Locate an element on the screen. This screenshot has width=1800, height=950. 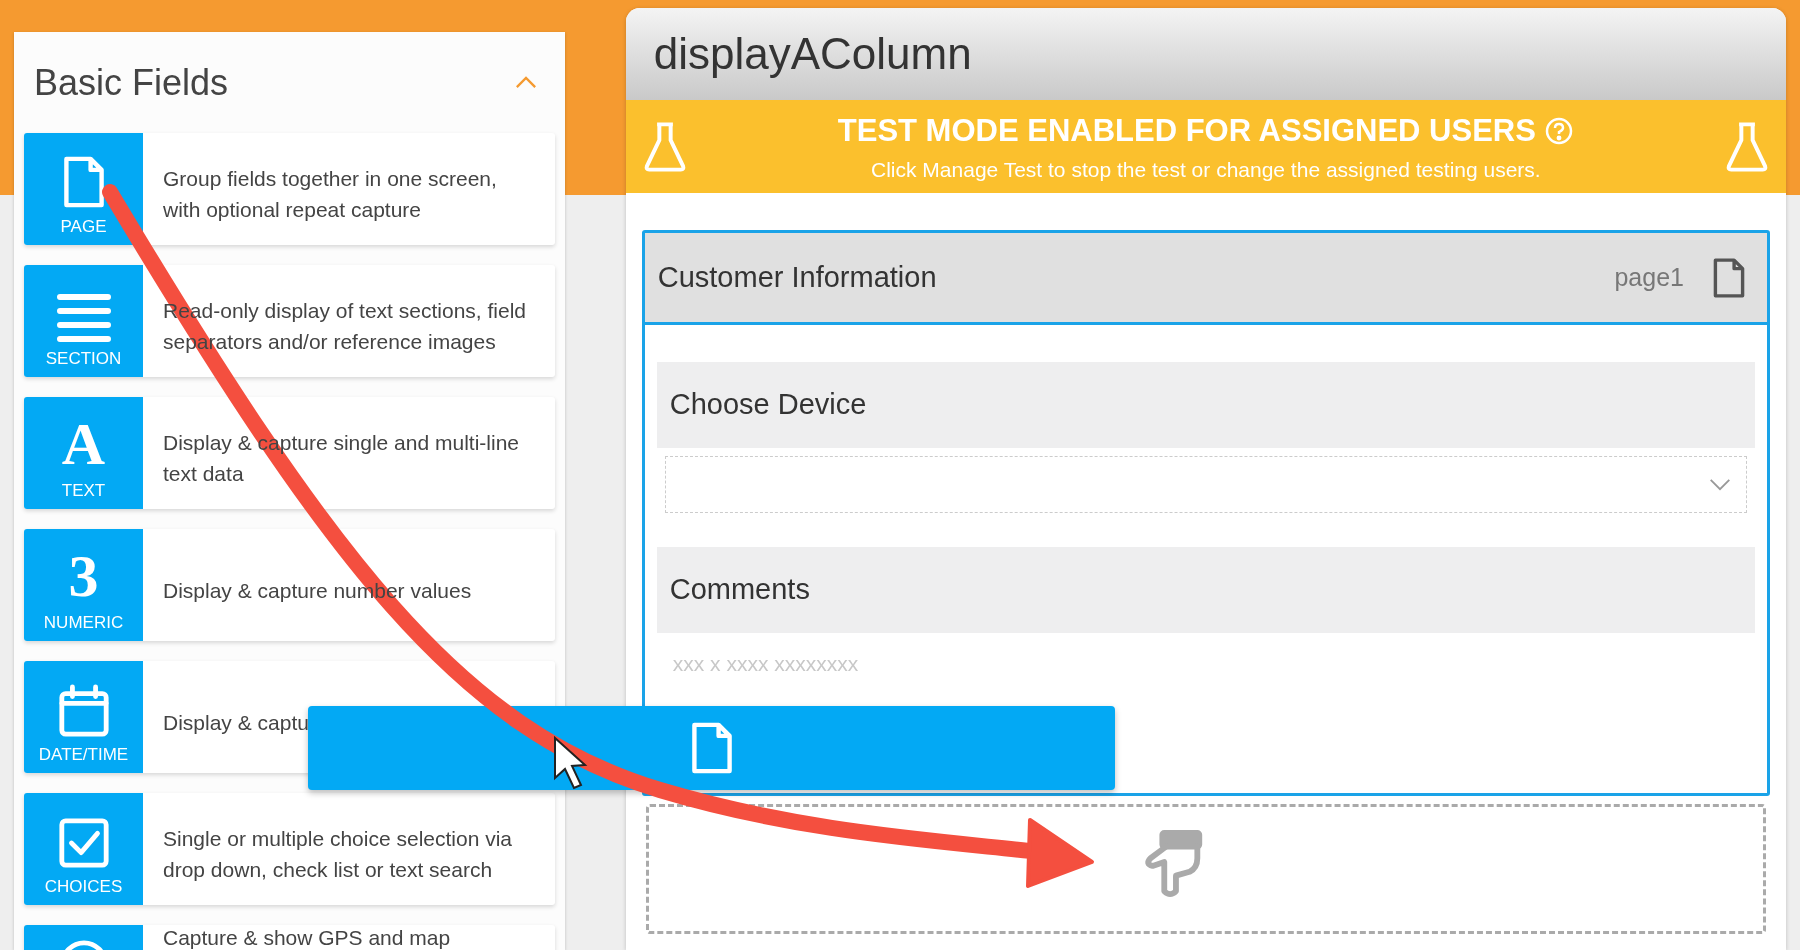
field-card: PAGE Group fields together in one screen, with optional repeat capture is located at coordinates (289, 189).